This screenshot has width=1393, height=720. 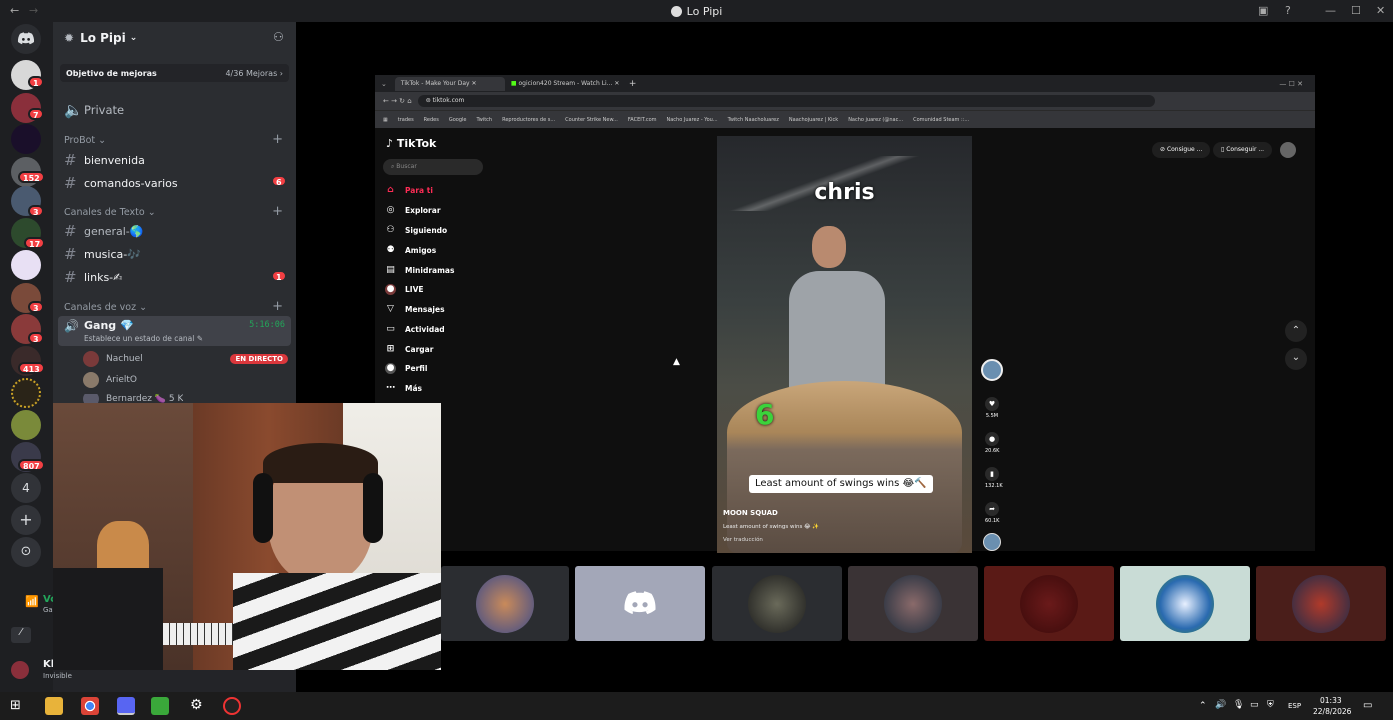 I want to click on tiktok-nav-actividad: ▭ Actividad, so click(x=414, y=329).